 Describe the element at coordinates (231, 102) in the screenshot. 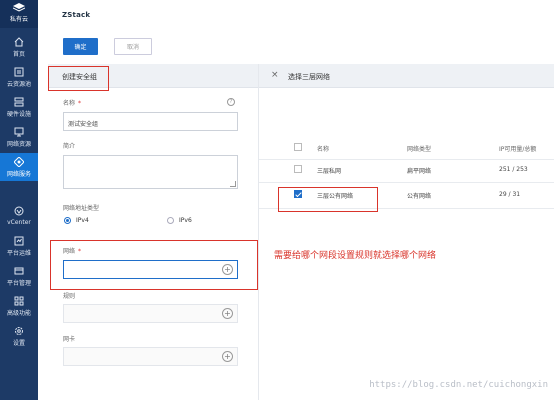

I see `help-icon: ?` at that location.